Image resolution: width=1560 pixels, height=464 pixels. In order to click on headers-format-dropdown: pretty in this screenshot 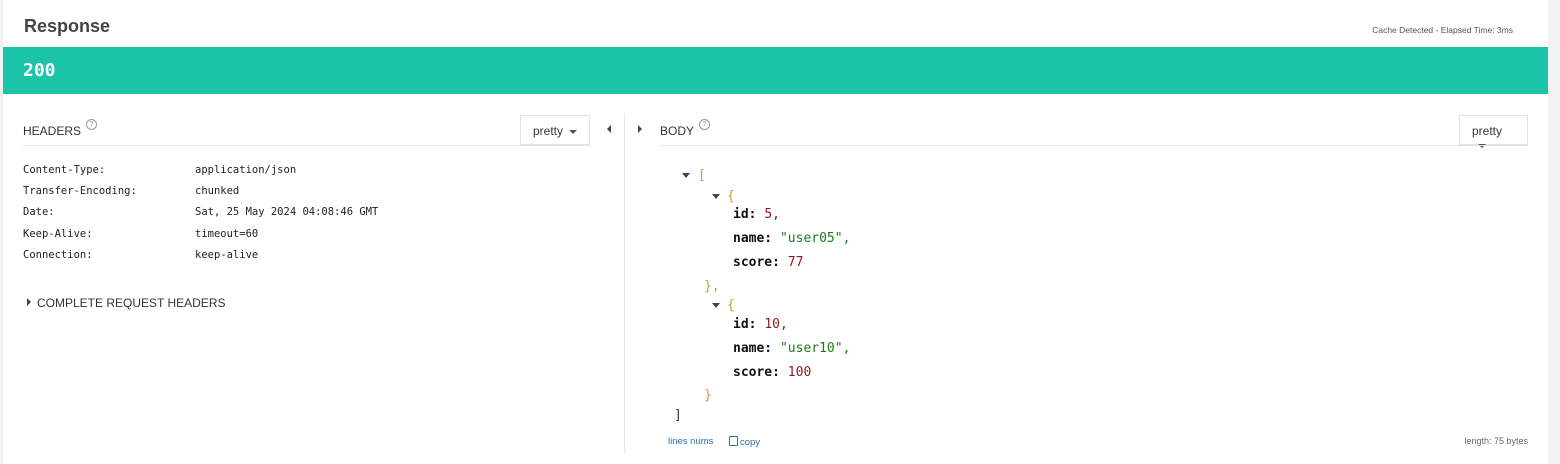, I will do `click(555, 130)`.